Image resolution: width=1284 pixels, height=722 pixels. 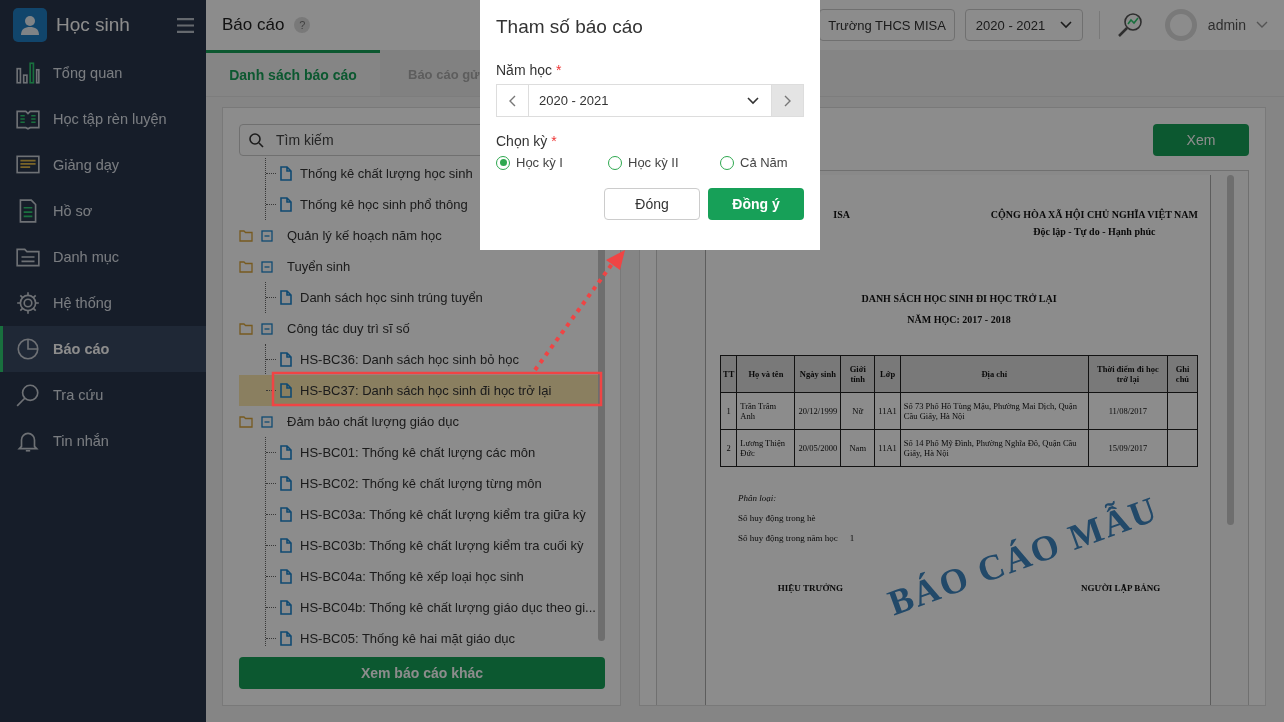 I want to click on report-item: HS-BC03b: Thống kê chất lượng kiểm tra cuối kỳ, so click(x=418, y=545).